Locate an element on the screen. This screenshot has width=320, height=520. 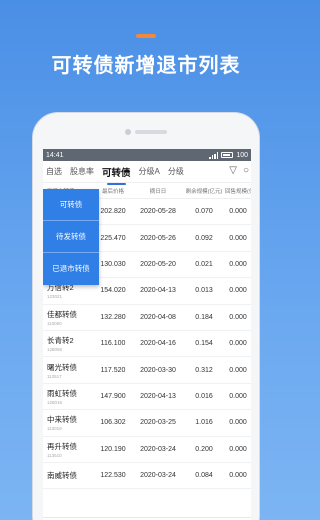
search-icon: ○ is located at coordinates (246, 171).